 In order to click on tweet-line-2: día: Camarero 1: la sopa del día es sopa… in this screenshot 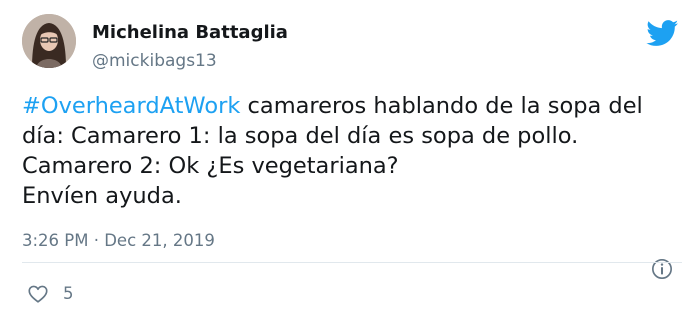, I will do `click(300, 136)`.